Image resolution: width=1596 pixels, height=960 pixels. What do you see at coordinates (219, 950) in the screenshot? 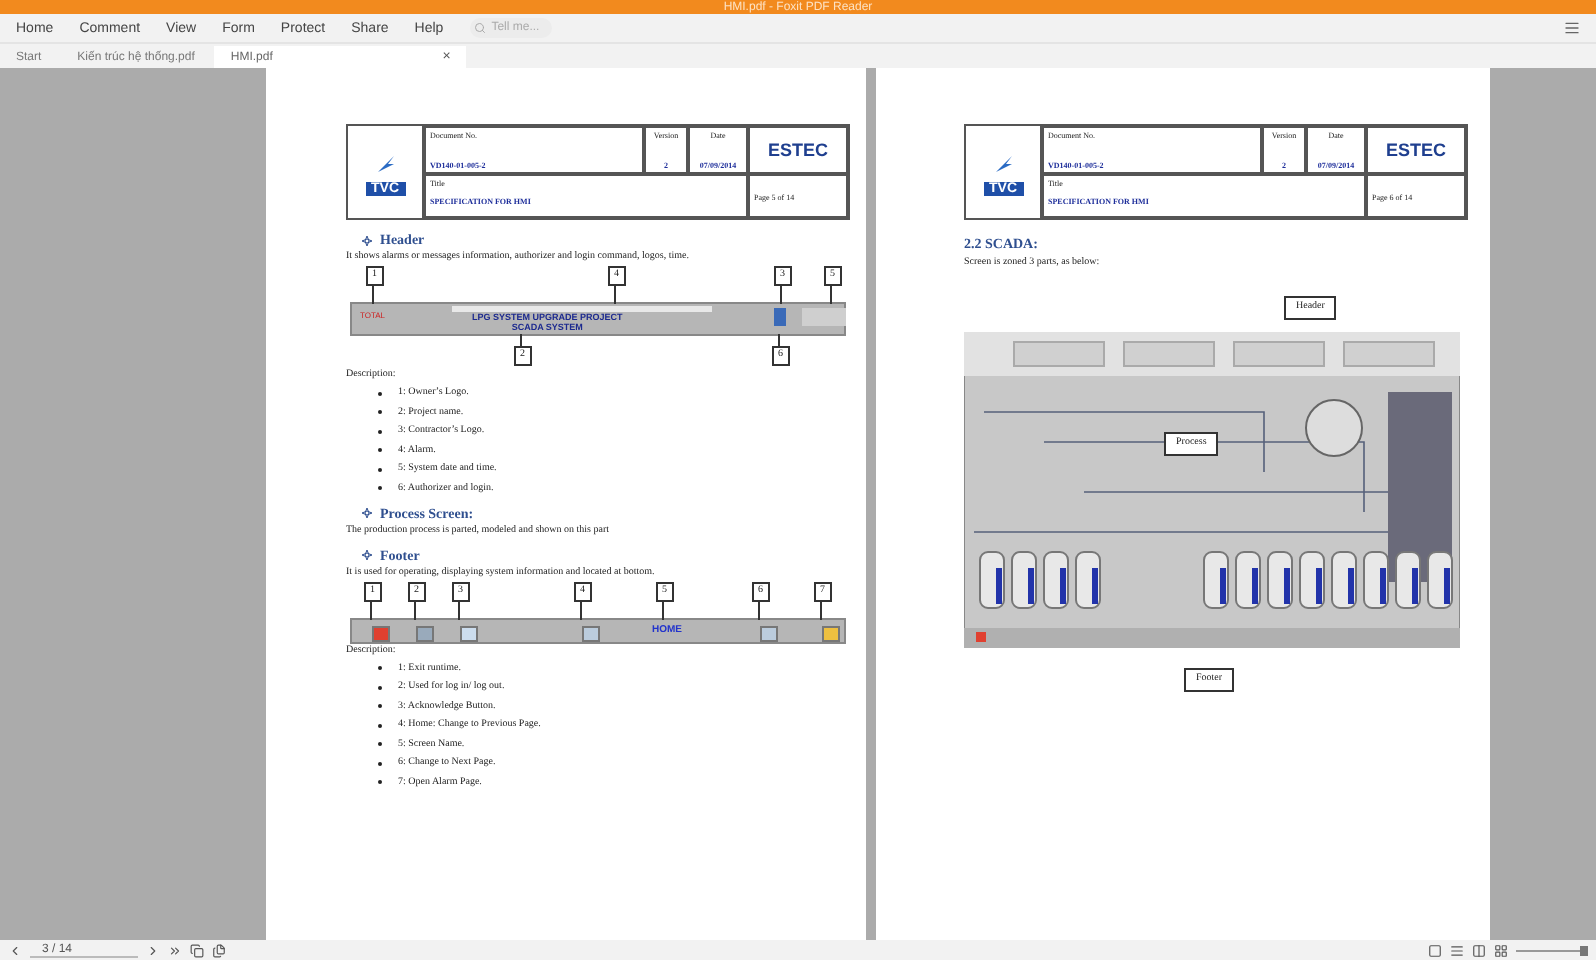
I see `pages-icon` at bounding box center [219, 950].